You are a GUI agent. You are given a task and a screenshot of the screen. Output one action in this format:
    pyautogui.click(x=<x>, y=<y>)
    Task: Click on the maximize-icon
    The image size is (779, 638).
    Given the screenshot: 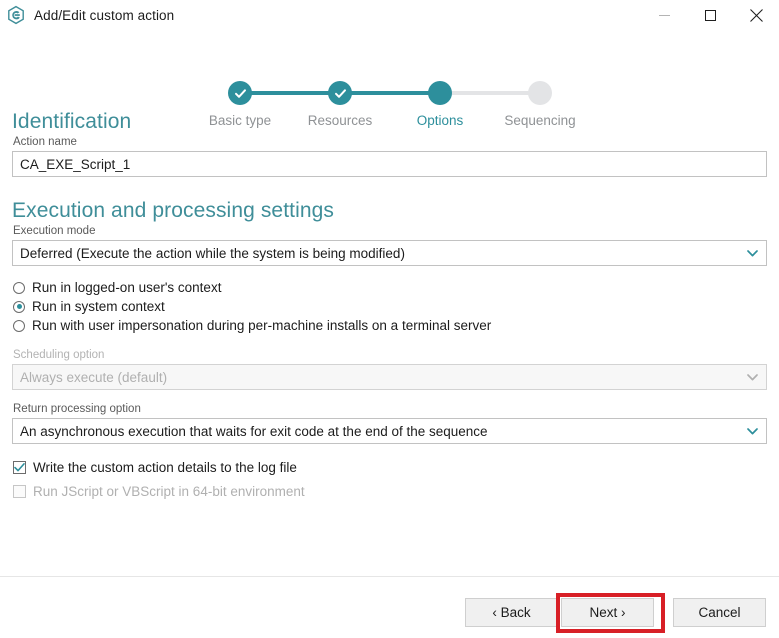 What is the action you would take?
    pyautogui.click(x=710, y=15)
    